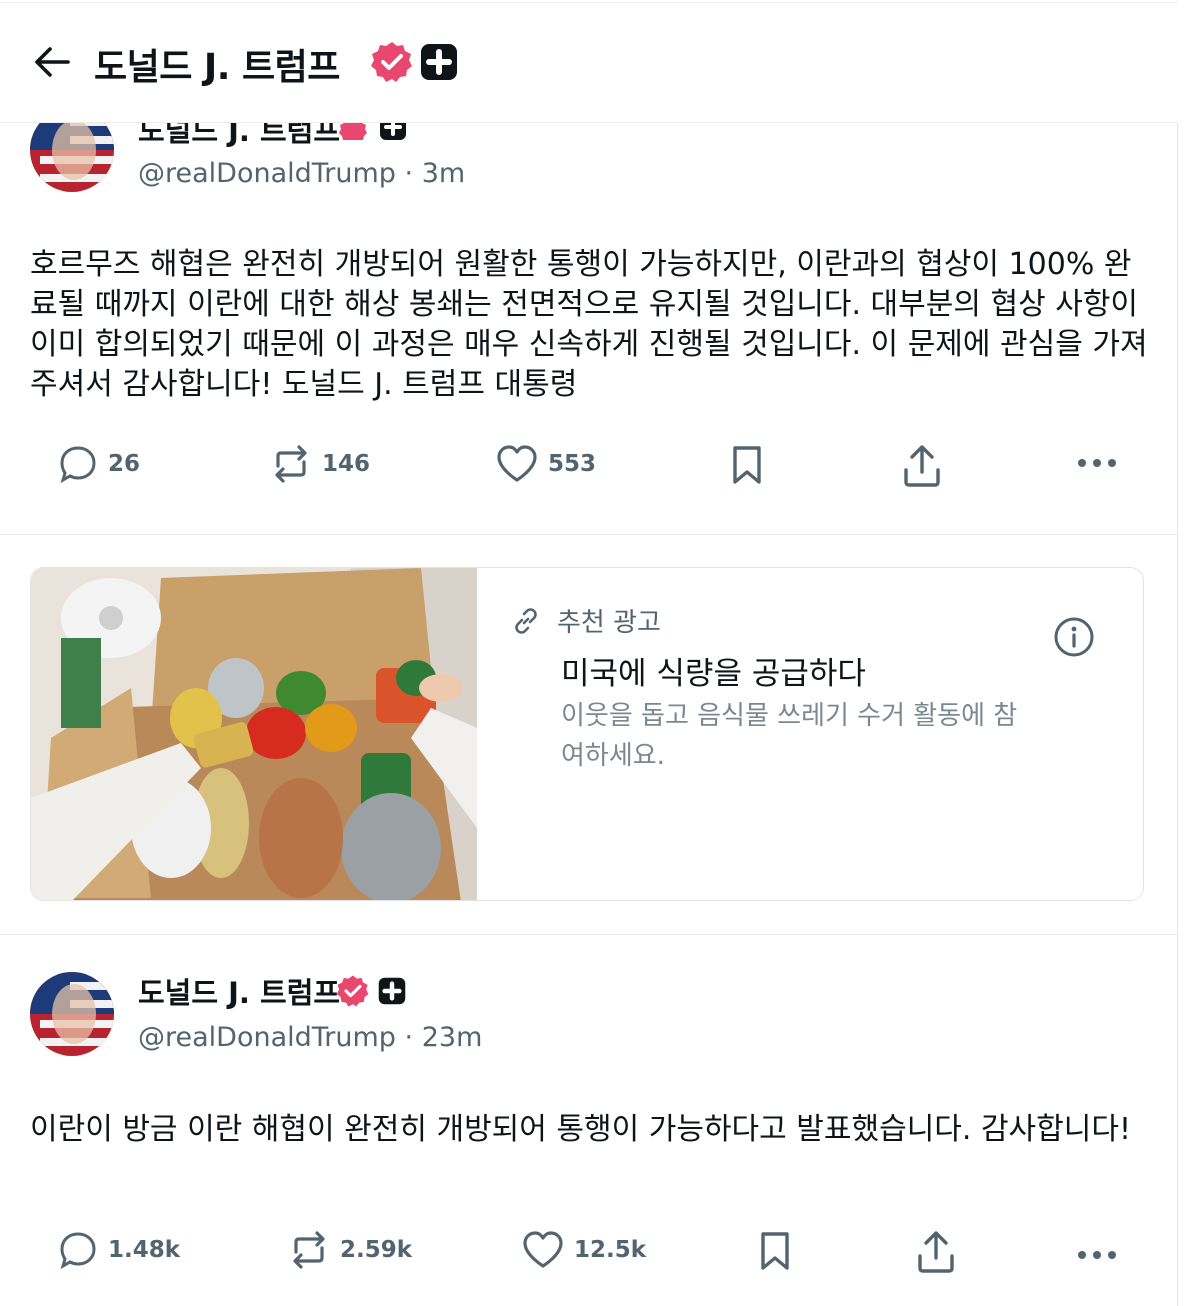  Describe the element at coordinates (546, 464) in the screenshot. I see `like-button: 553` at that location.